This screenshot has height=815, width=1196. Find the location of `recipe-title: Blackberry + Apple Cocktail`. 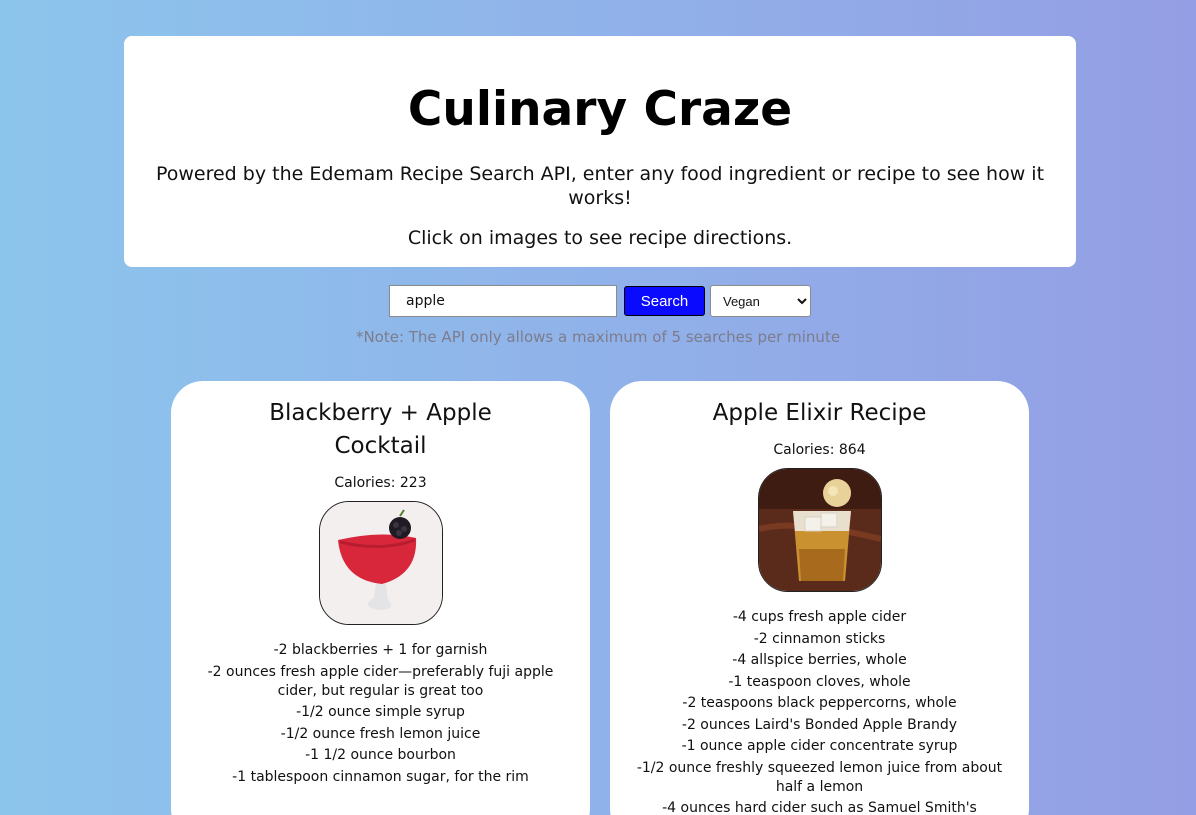

recipe-title: Blackberry + Apple Cocktail is located at coordinates (380, 429).